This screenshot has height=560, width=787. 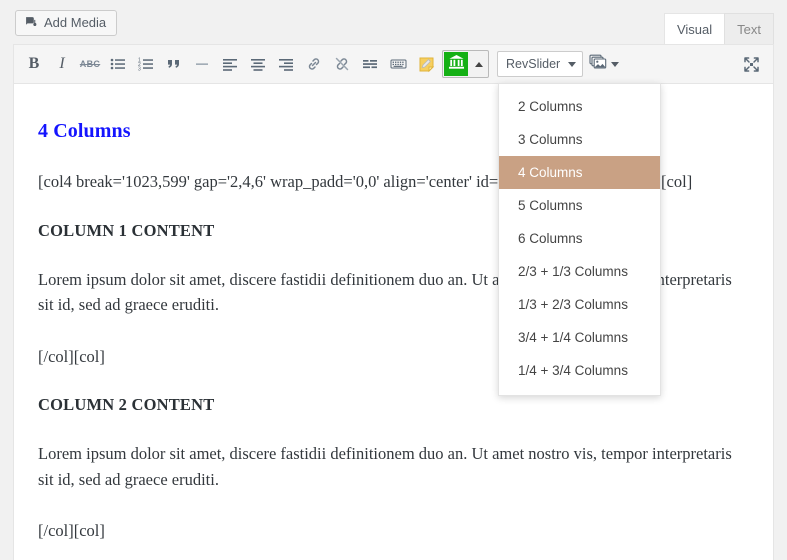 What do you see at coordinates (533, 64) in the screenshot?
I see `revslider-label: RevSlider` at bounding box center [533, 64].